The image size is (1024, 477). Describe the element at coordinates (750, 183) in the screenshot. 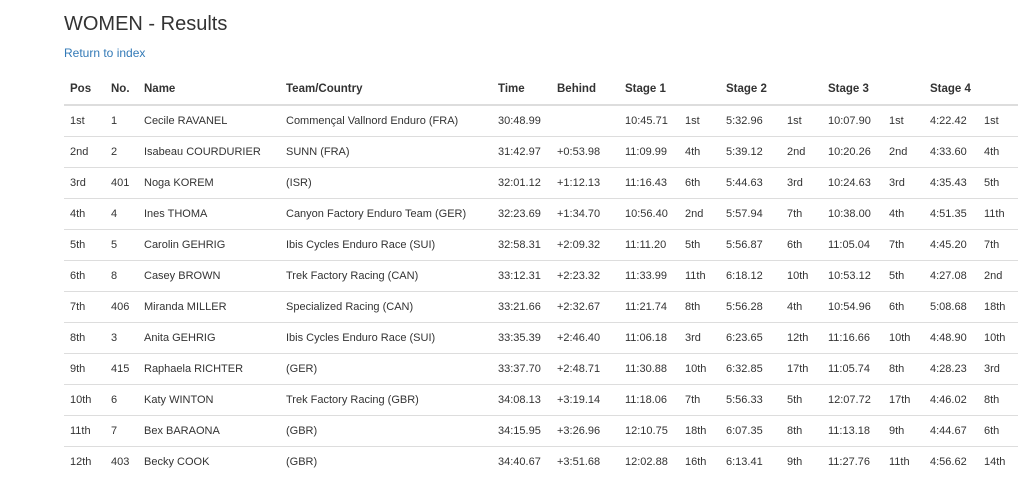

I see `stage2-time-cell: 5:44.63` at that location.